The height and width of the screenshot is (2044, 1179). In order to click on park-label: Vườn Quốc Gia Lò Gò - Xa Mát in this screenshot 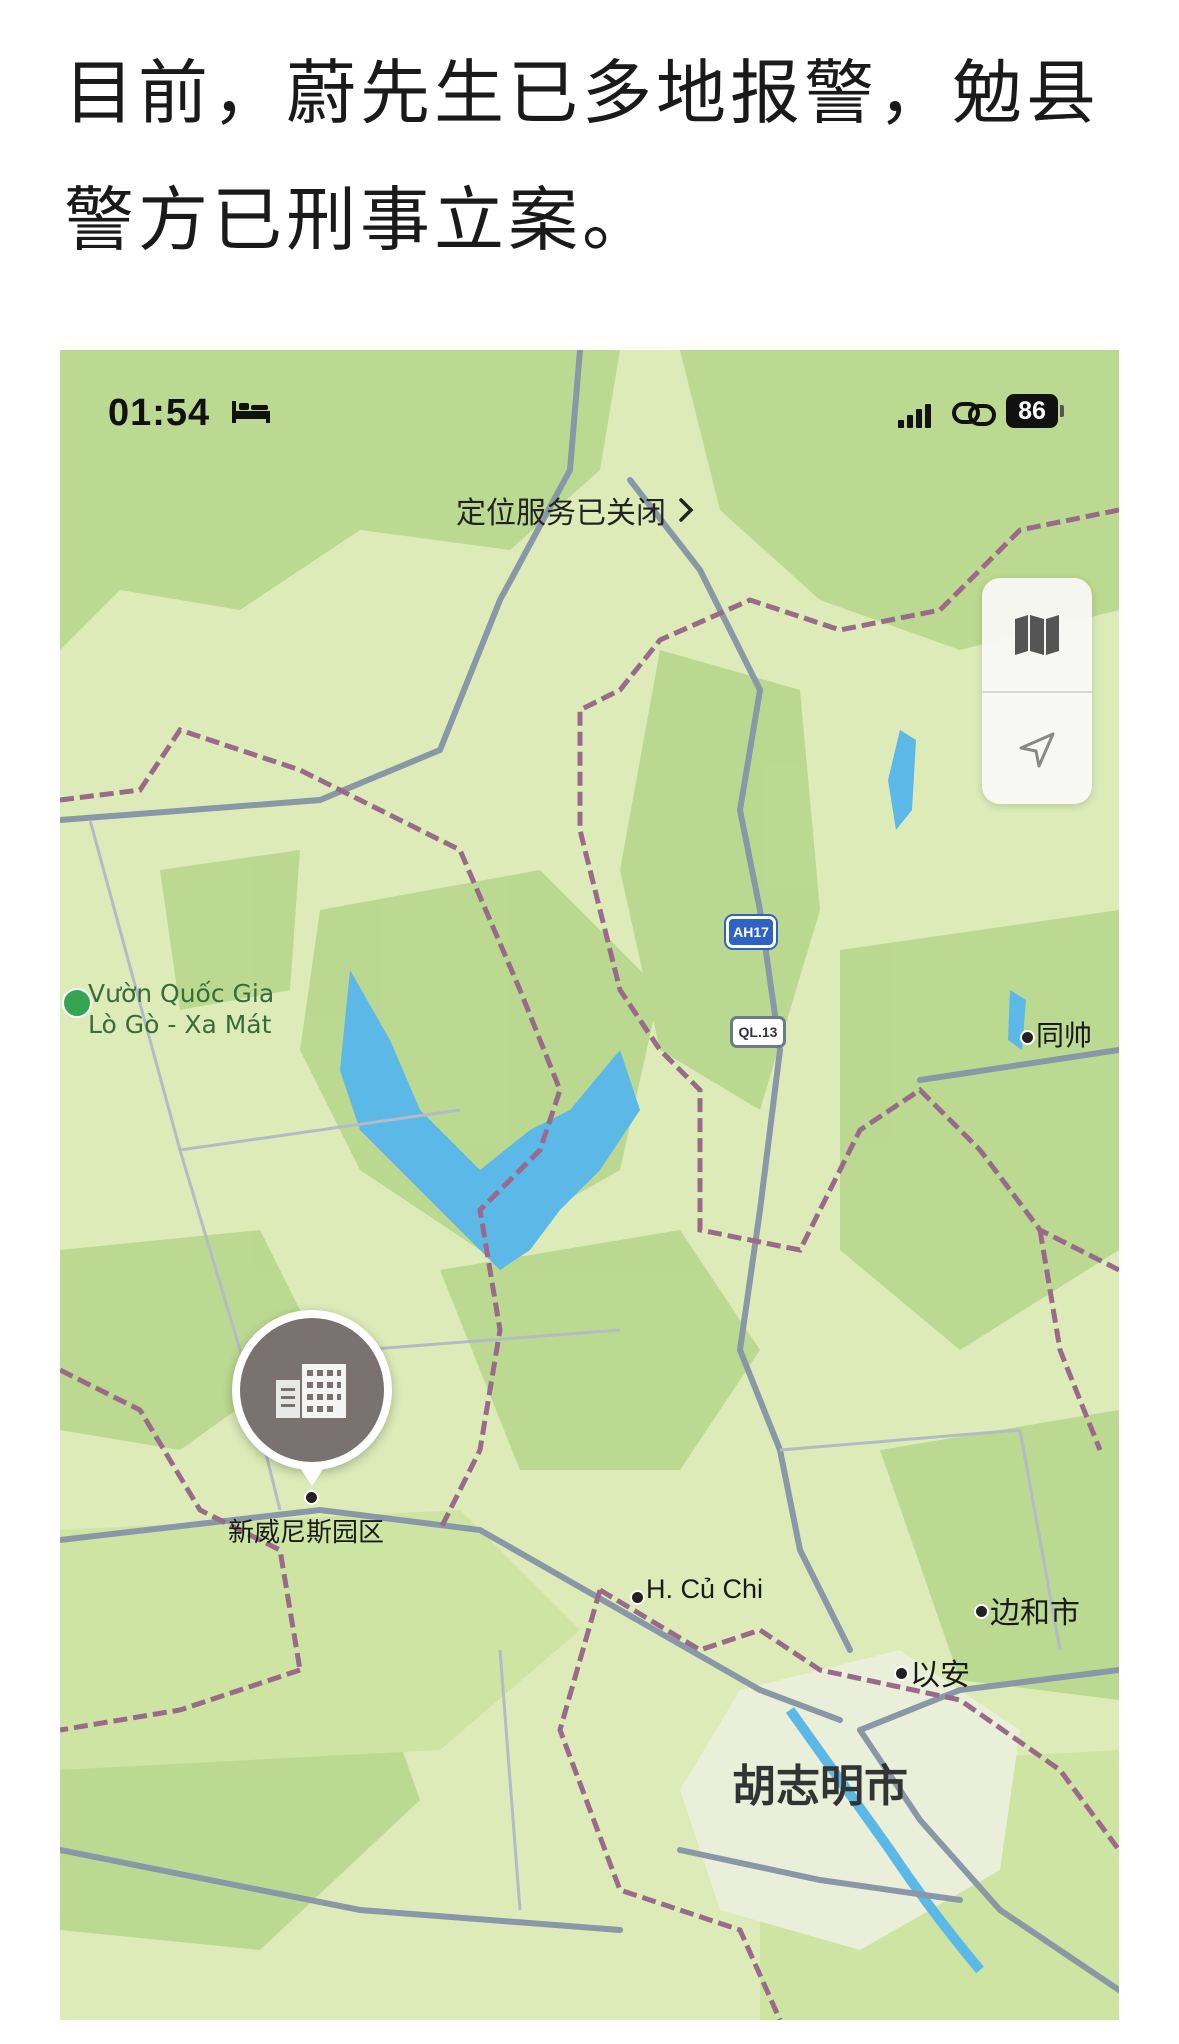, I will do `click(181, 1009)`.